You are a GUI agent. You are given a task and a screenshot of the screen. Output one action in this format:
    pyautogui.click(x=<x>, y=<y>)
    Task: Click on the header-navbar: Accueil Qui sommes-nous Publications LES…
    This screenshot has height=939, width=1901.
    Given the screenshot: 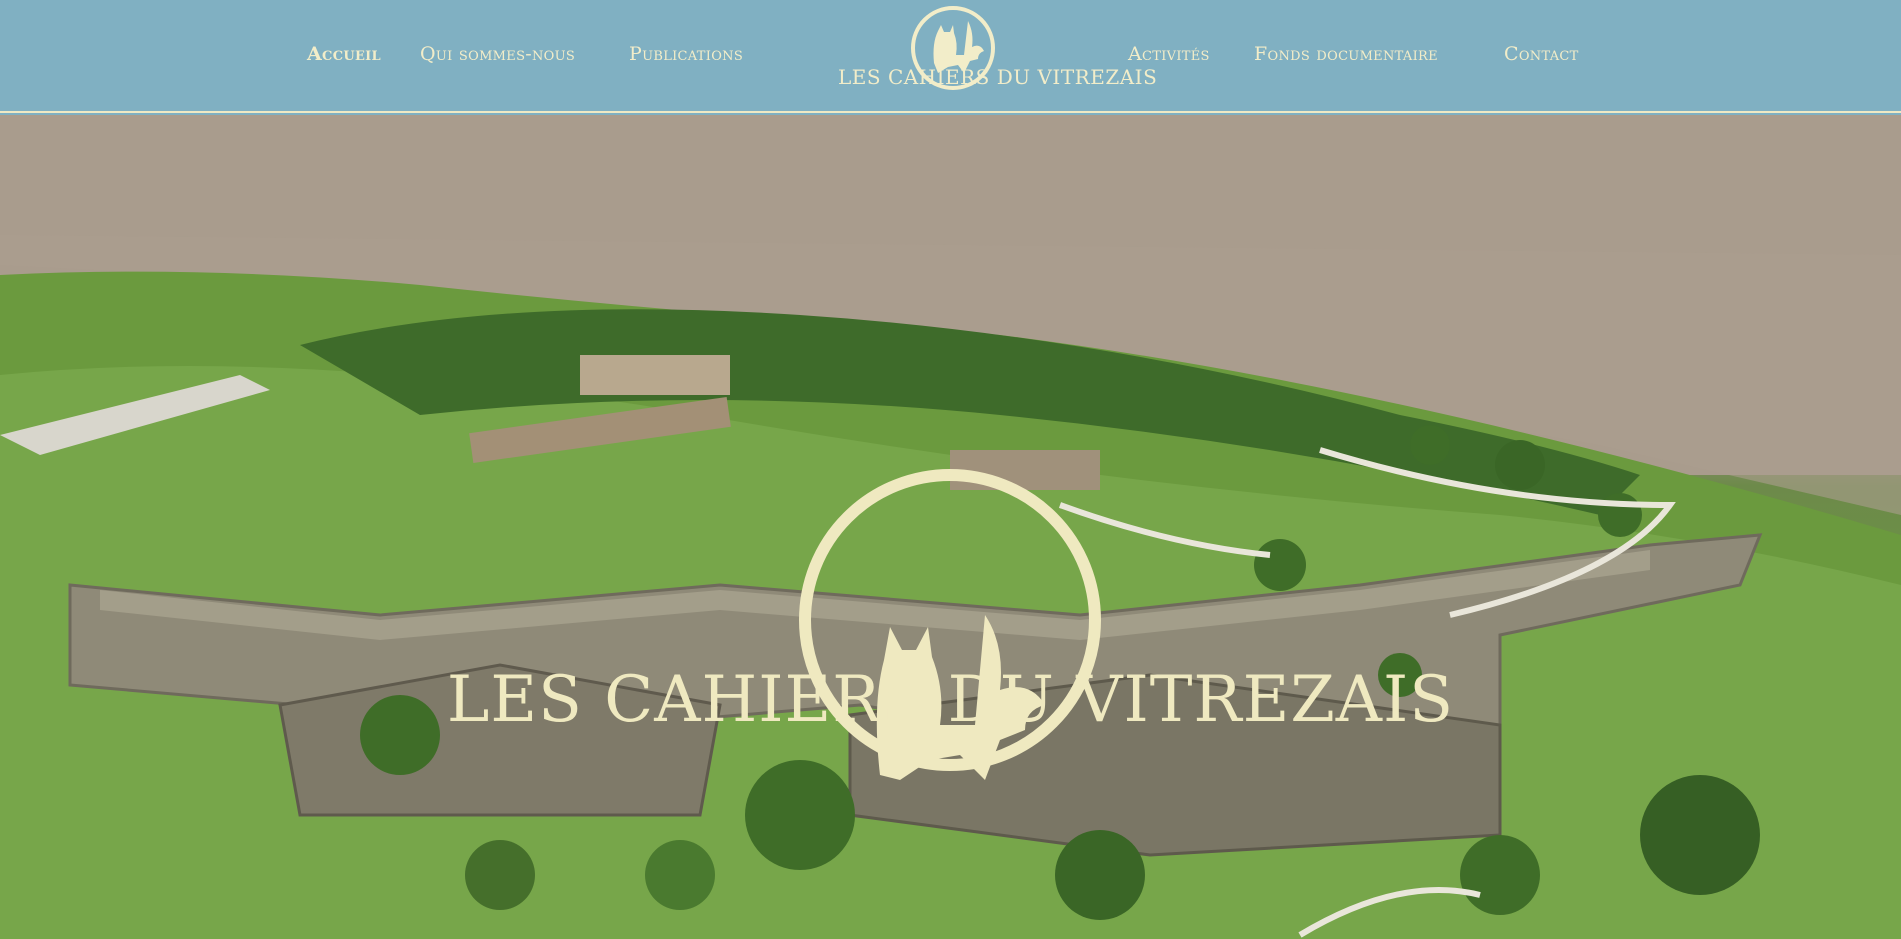 What is the action you would take?
    pyautogui.click(x=950, y=56)
    